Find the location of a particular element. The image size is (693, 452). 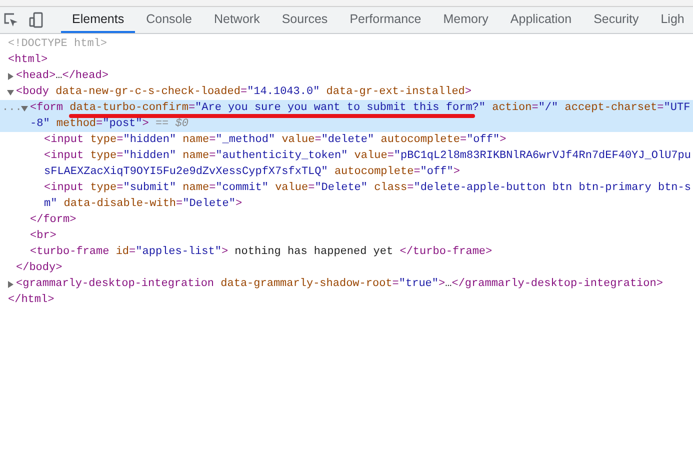

code-line: <head>…</head> is located at coordinates (63, 76).